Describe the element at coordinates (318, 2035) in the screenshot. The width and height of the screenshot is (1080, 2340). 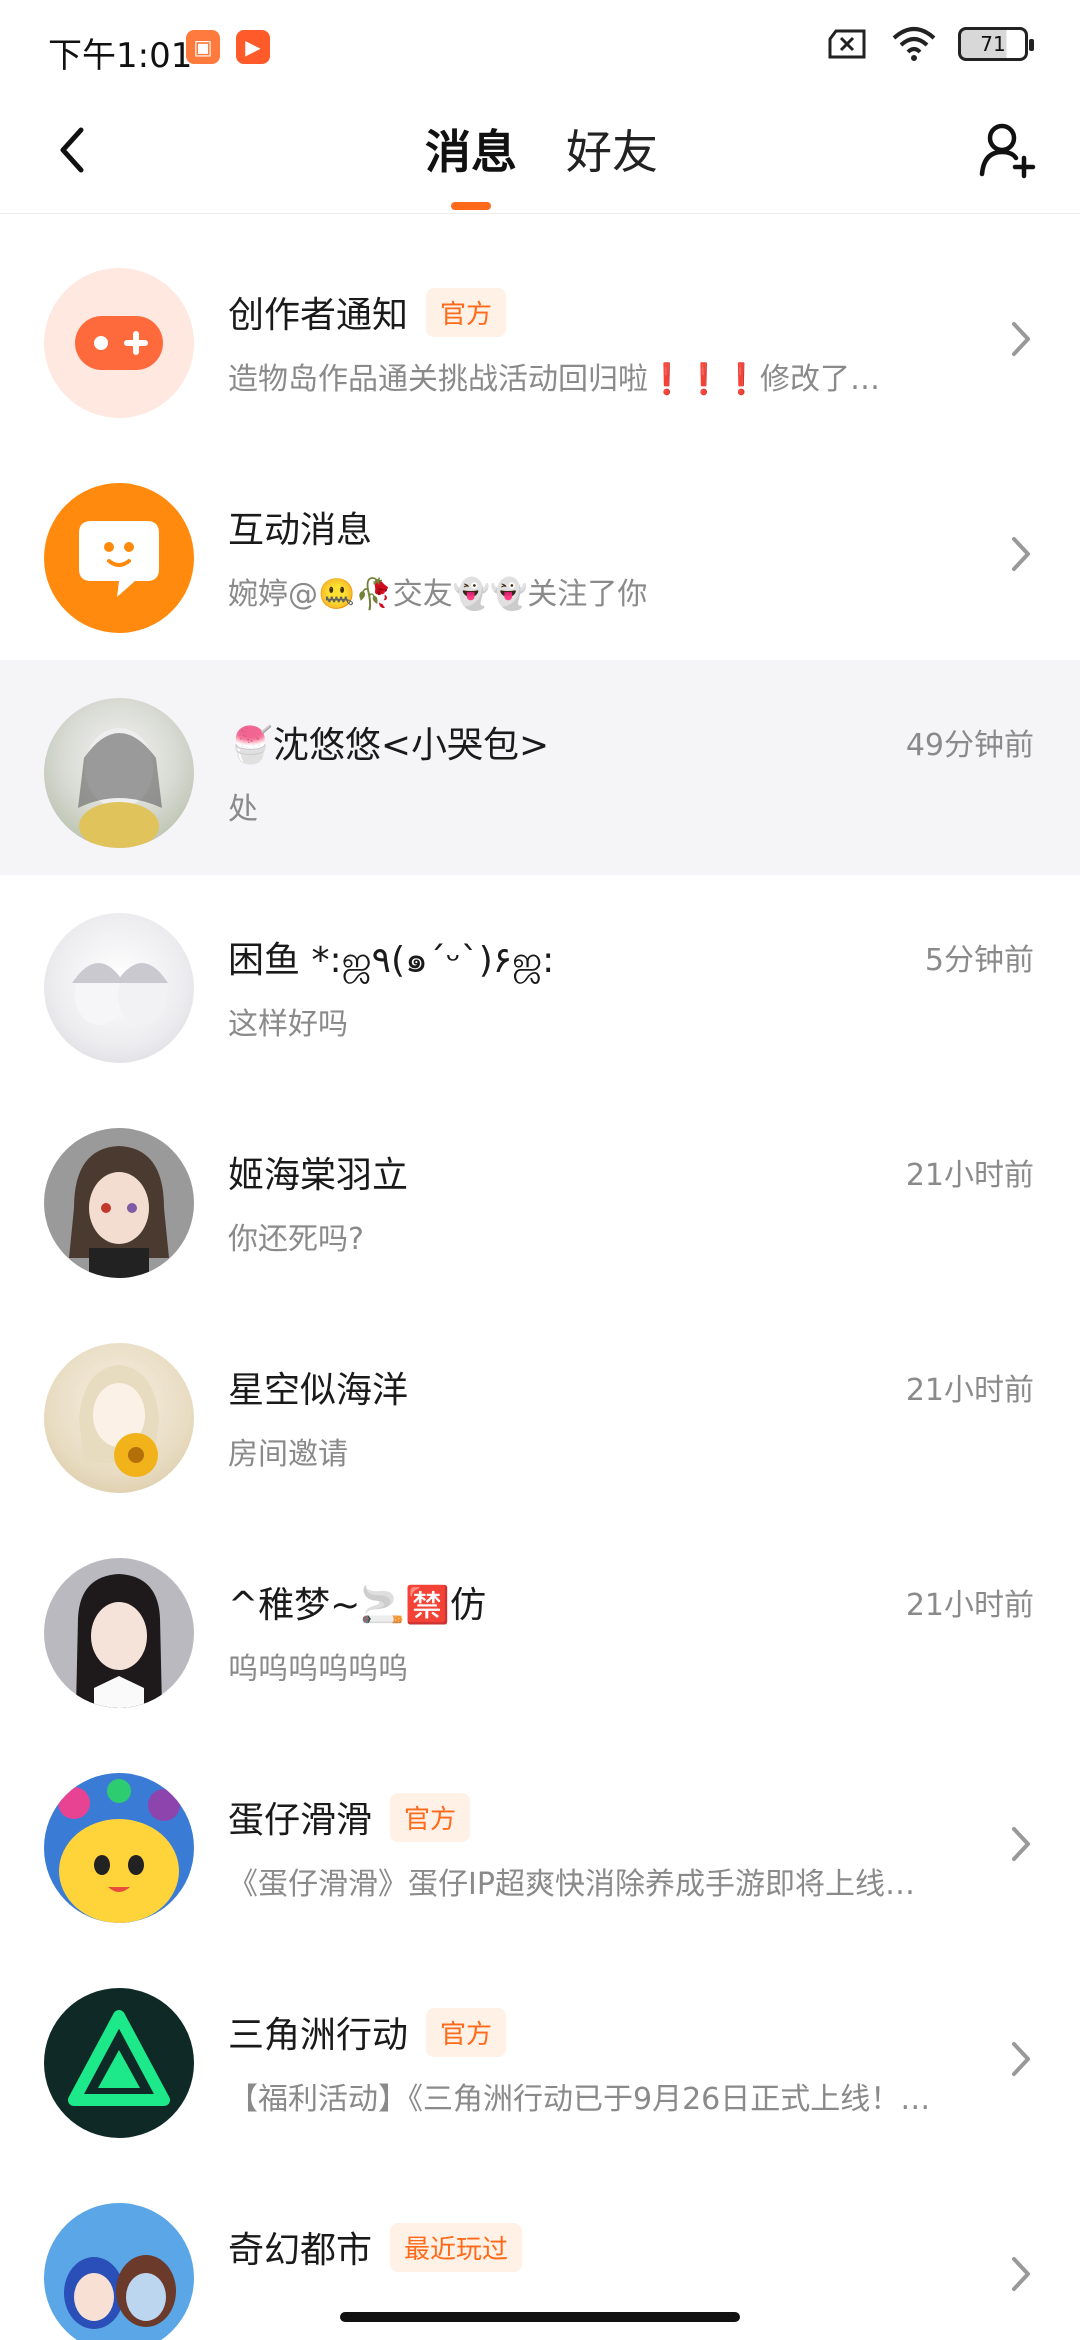
I see `contact-name: 三角洲行动` at that location.